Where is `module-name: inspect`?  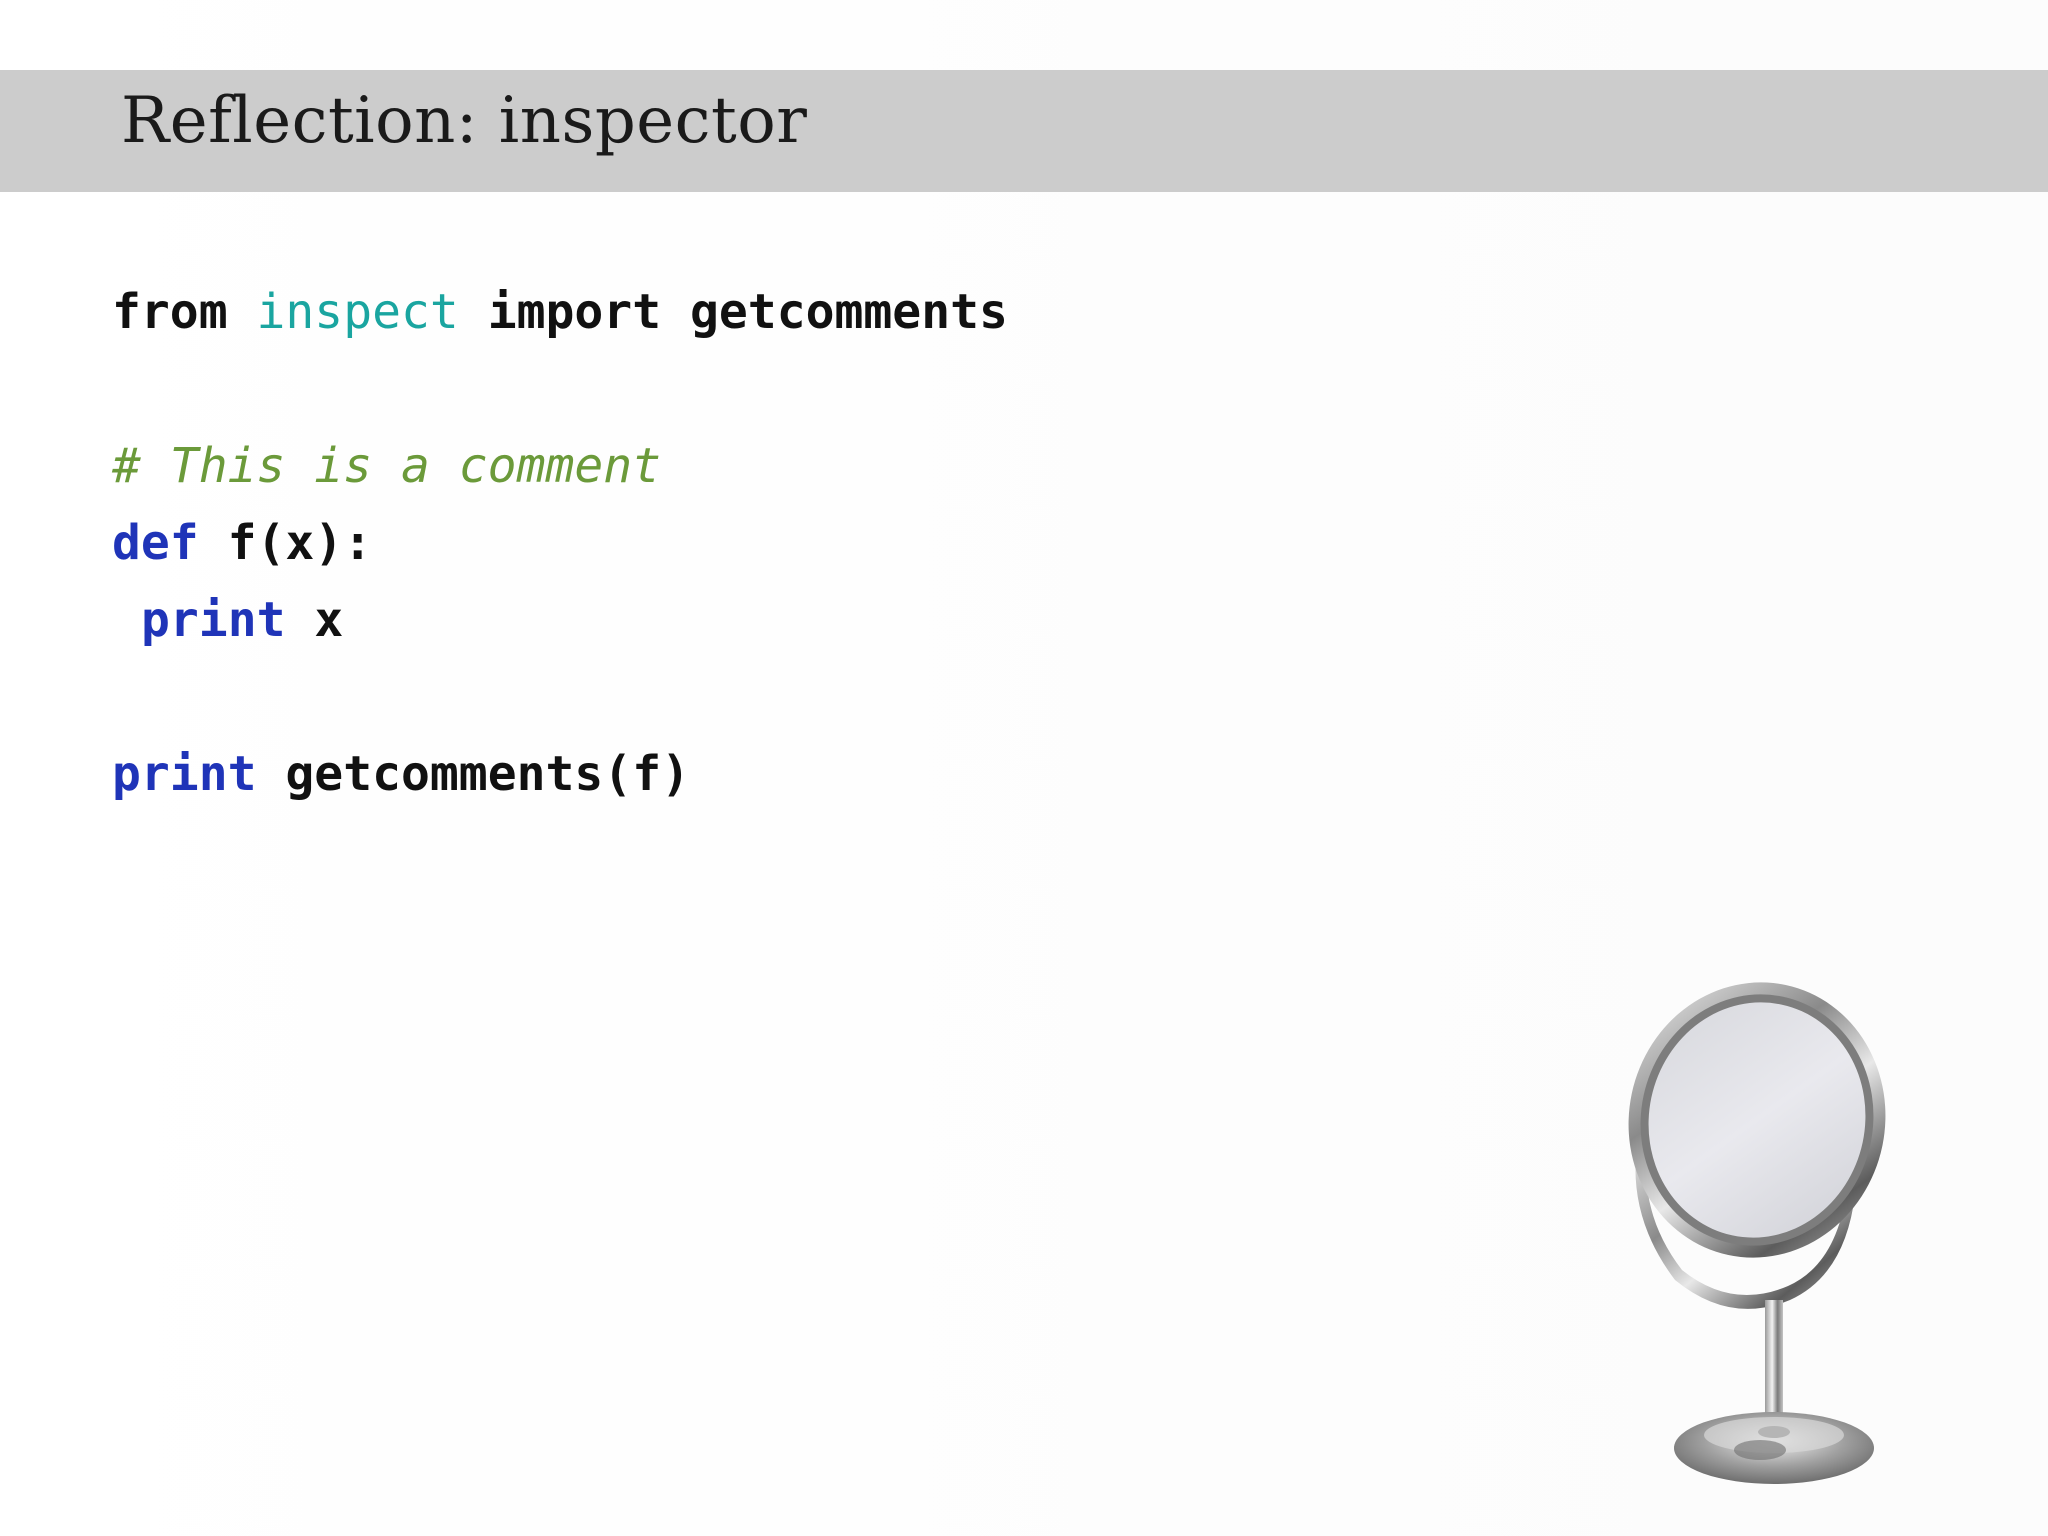 module-name: inspect is located at coordinates (357, 312).